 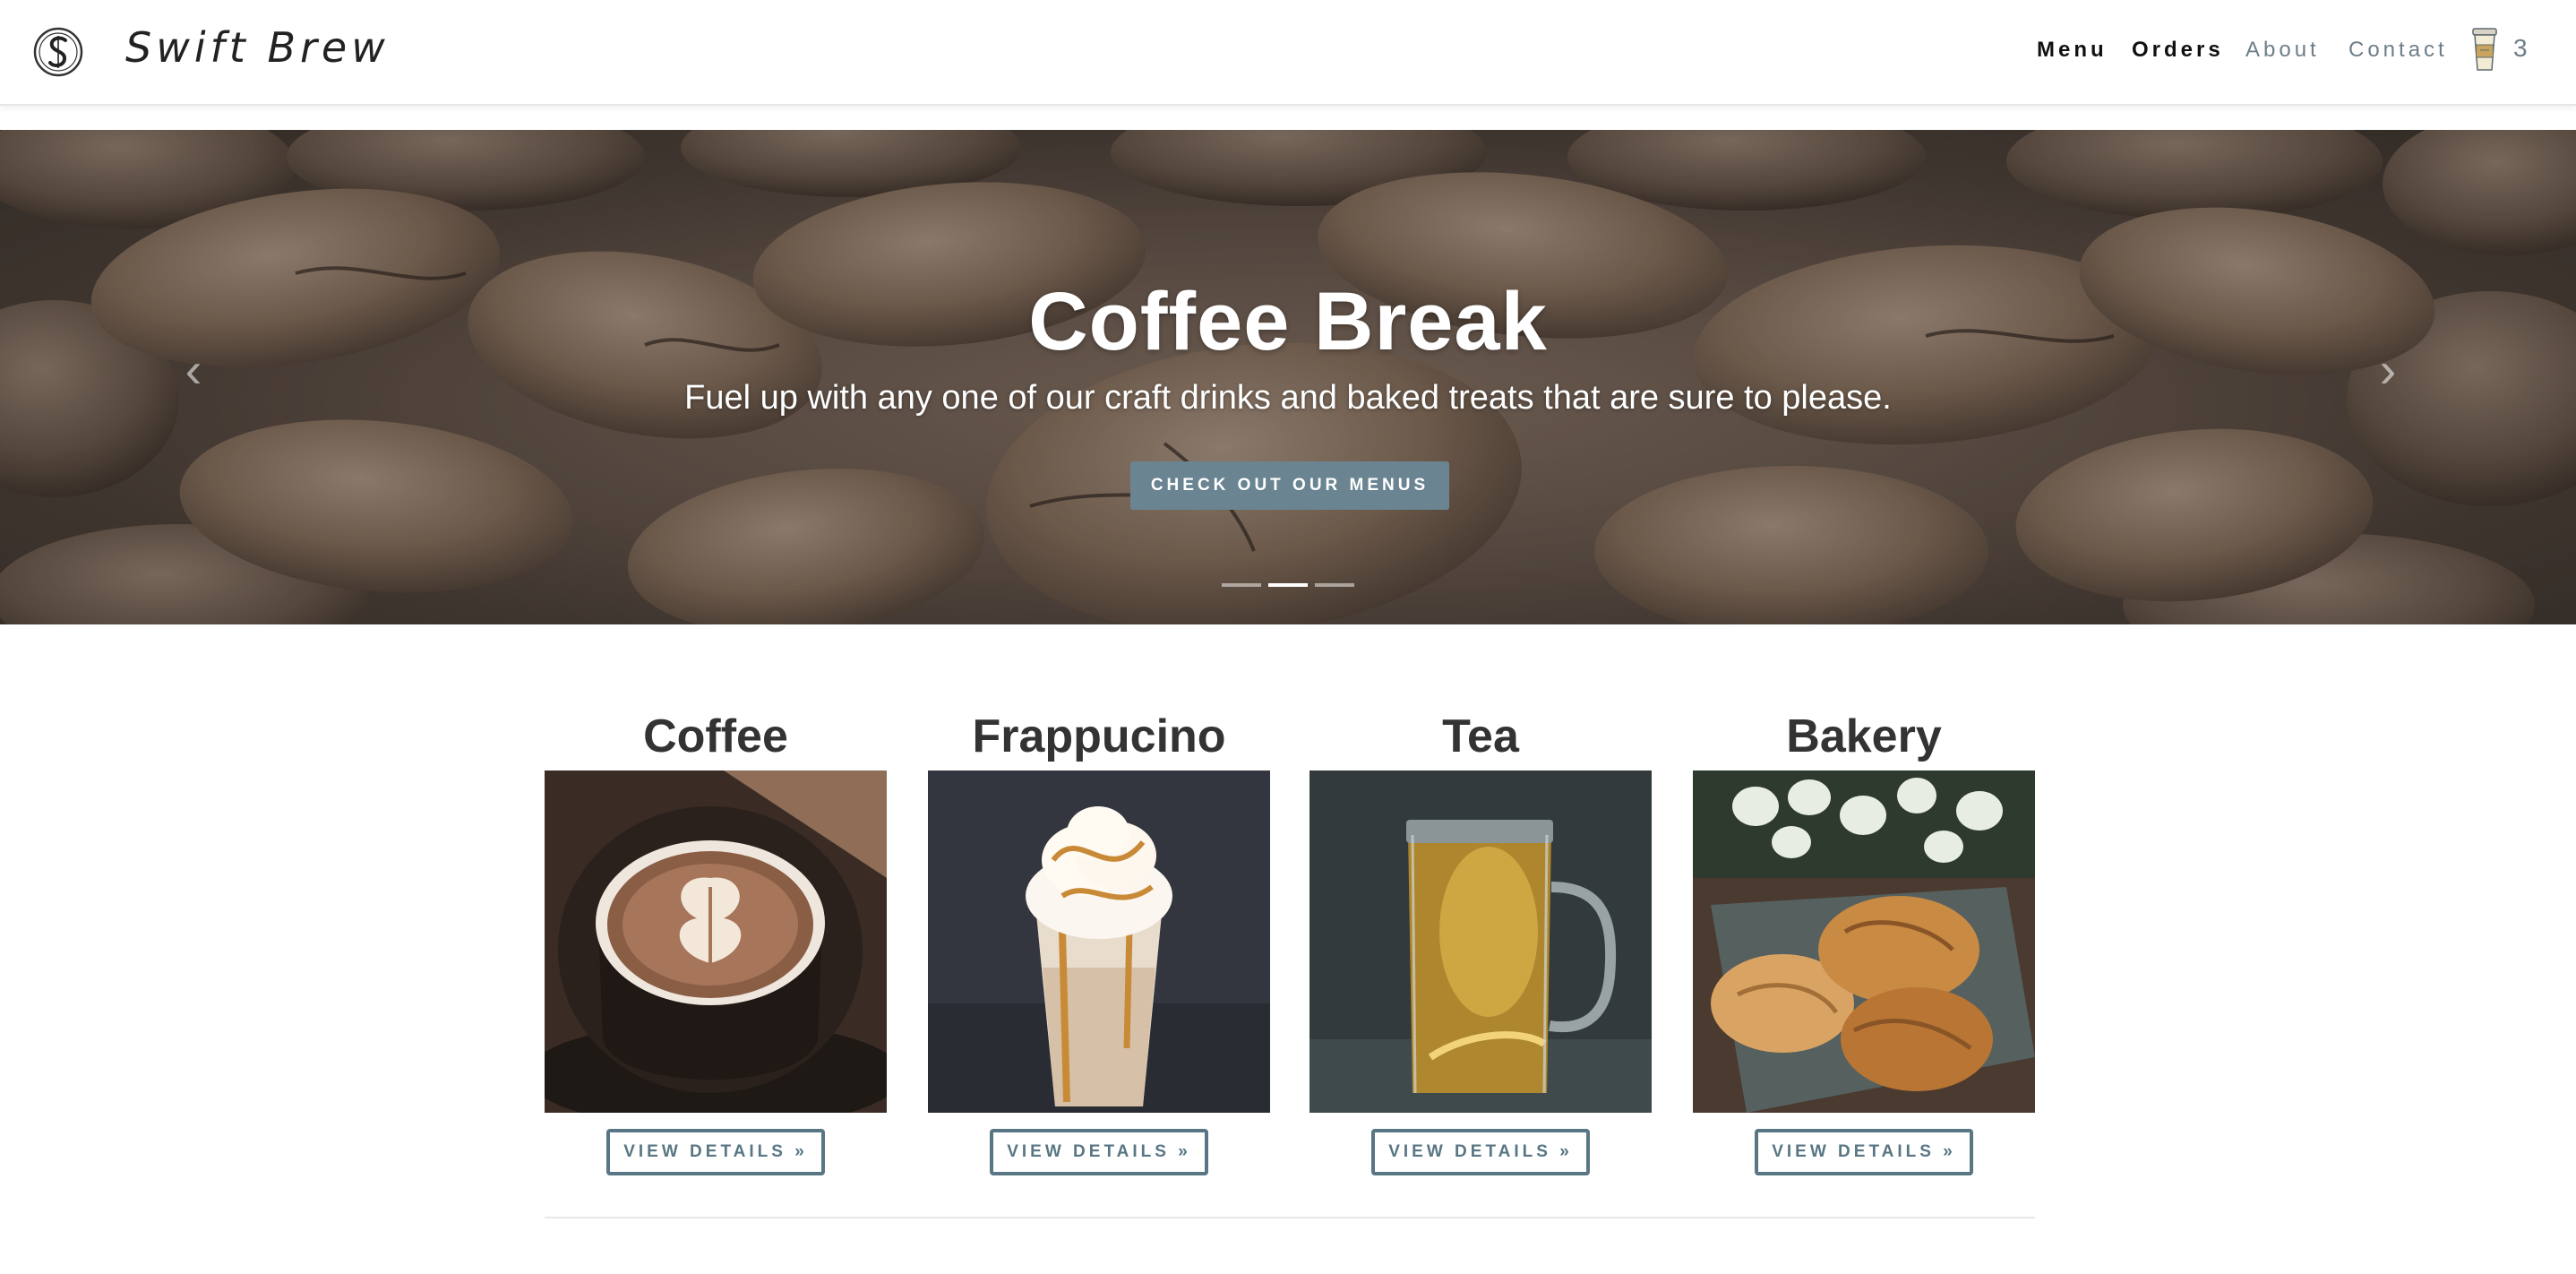 I want to click on frappucino-image, so click(x=1099, y=941).